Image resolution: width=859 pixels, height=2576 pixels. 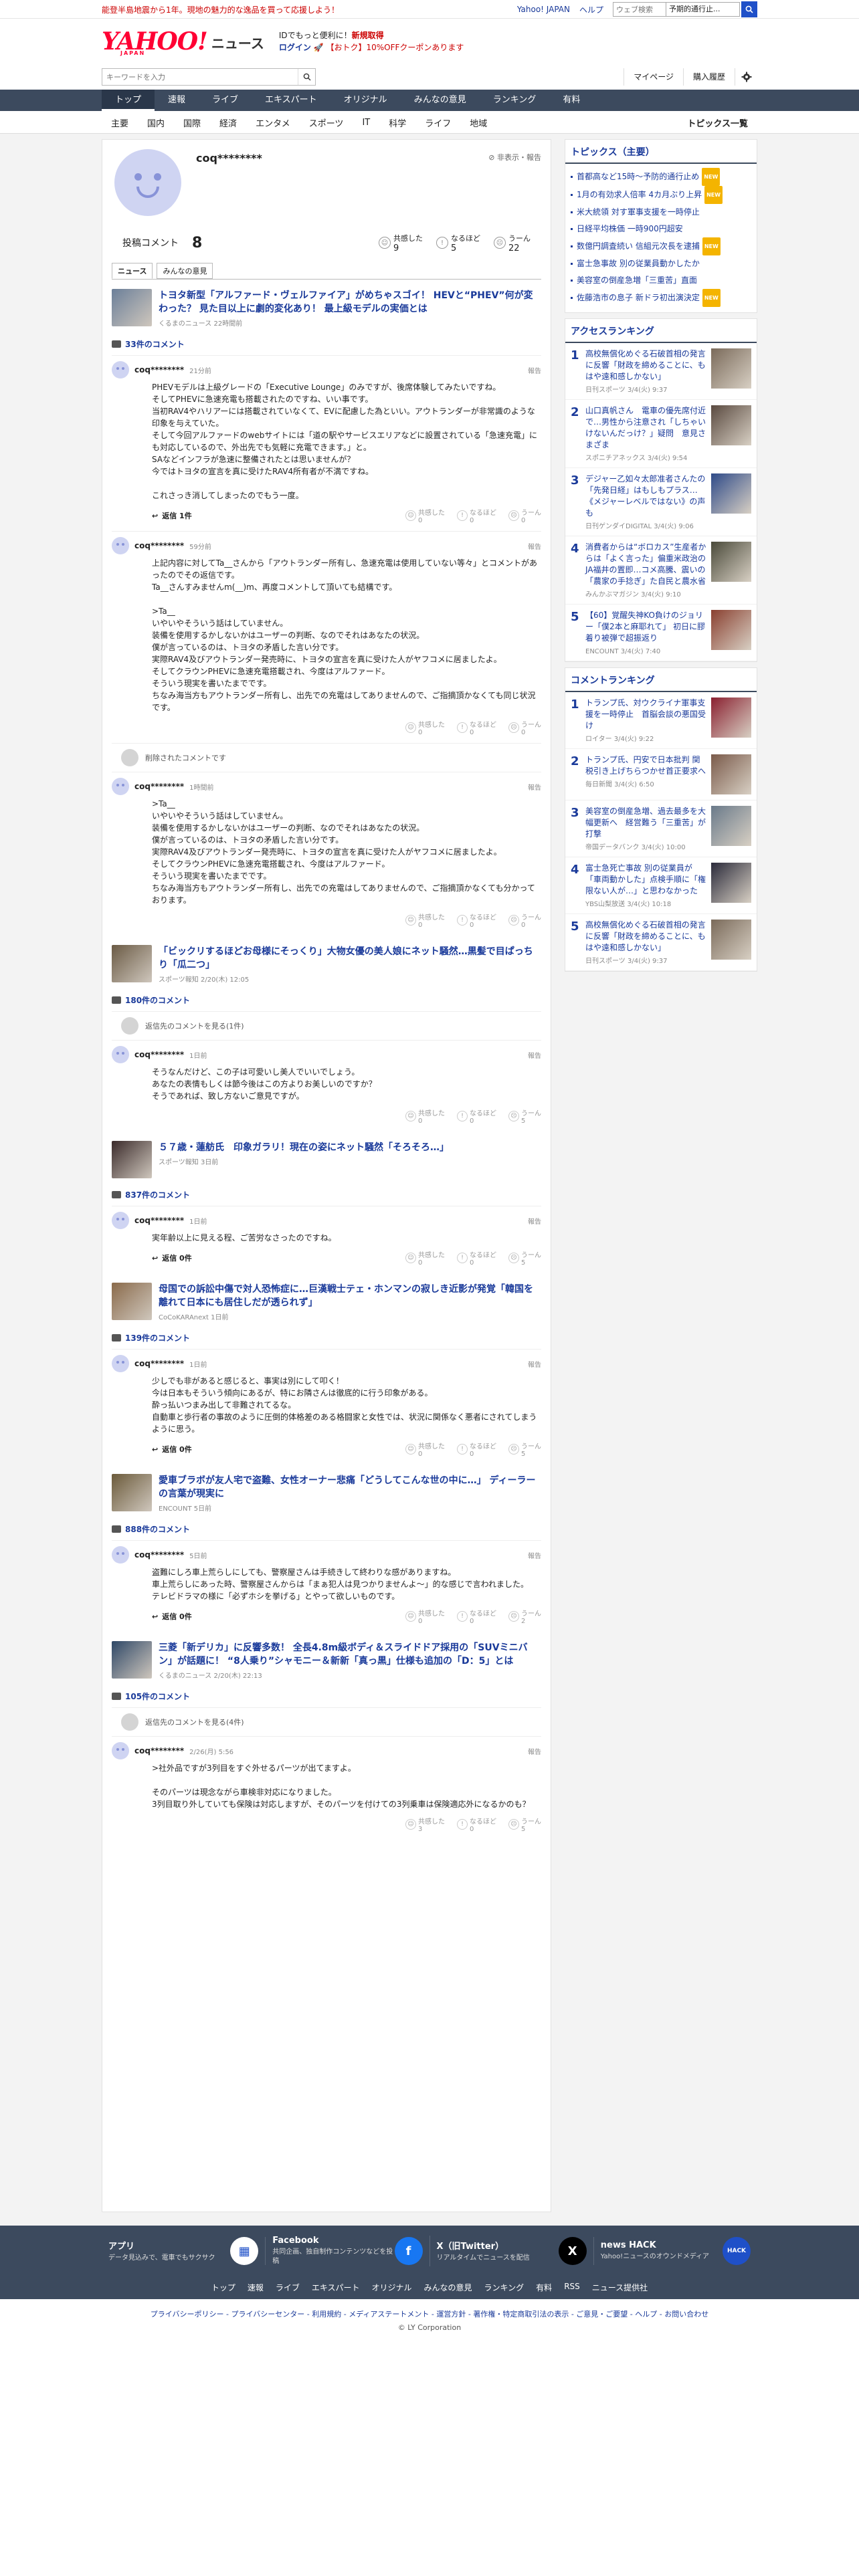 What do you see at coordinates (184, 2251) in the screenshot?
I see `footer-app-block: アプリ データ見込みで、電車でもサクサク ▦` at bounding box center [184, 2251].